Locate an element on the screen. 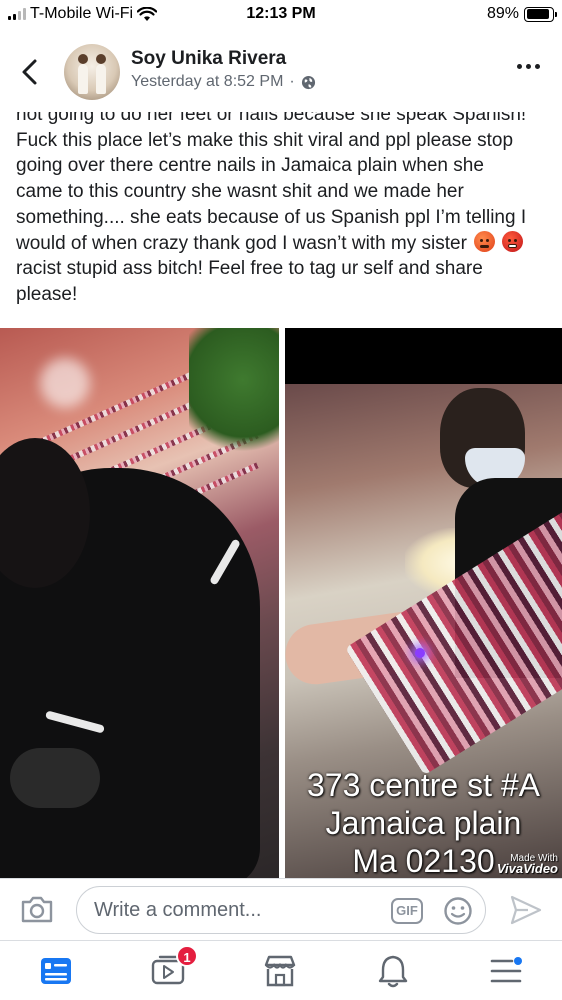 Image resolution: width=562 pixels, height=1000 pixels. gif-button: GIF is located at coordinates (407, 911).